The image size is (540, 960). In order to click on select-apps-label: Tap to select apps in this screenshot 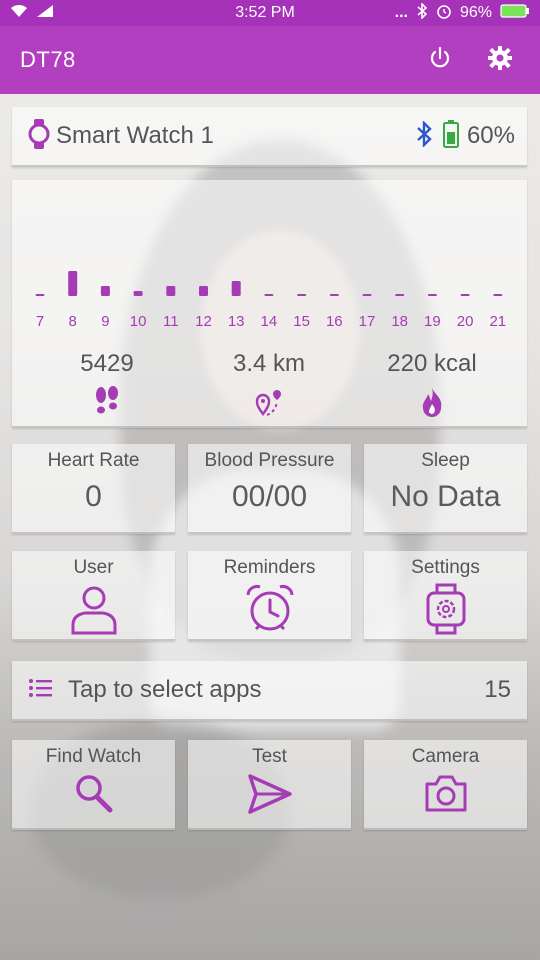, I will do `click(165, 689)`.